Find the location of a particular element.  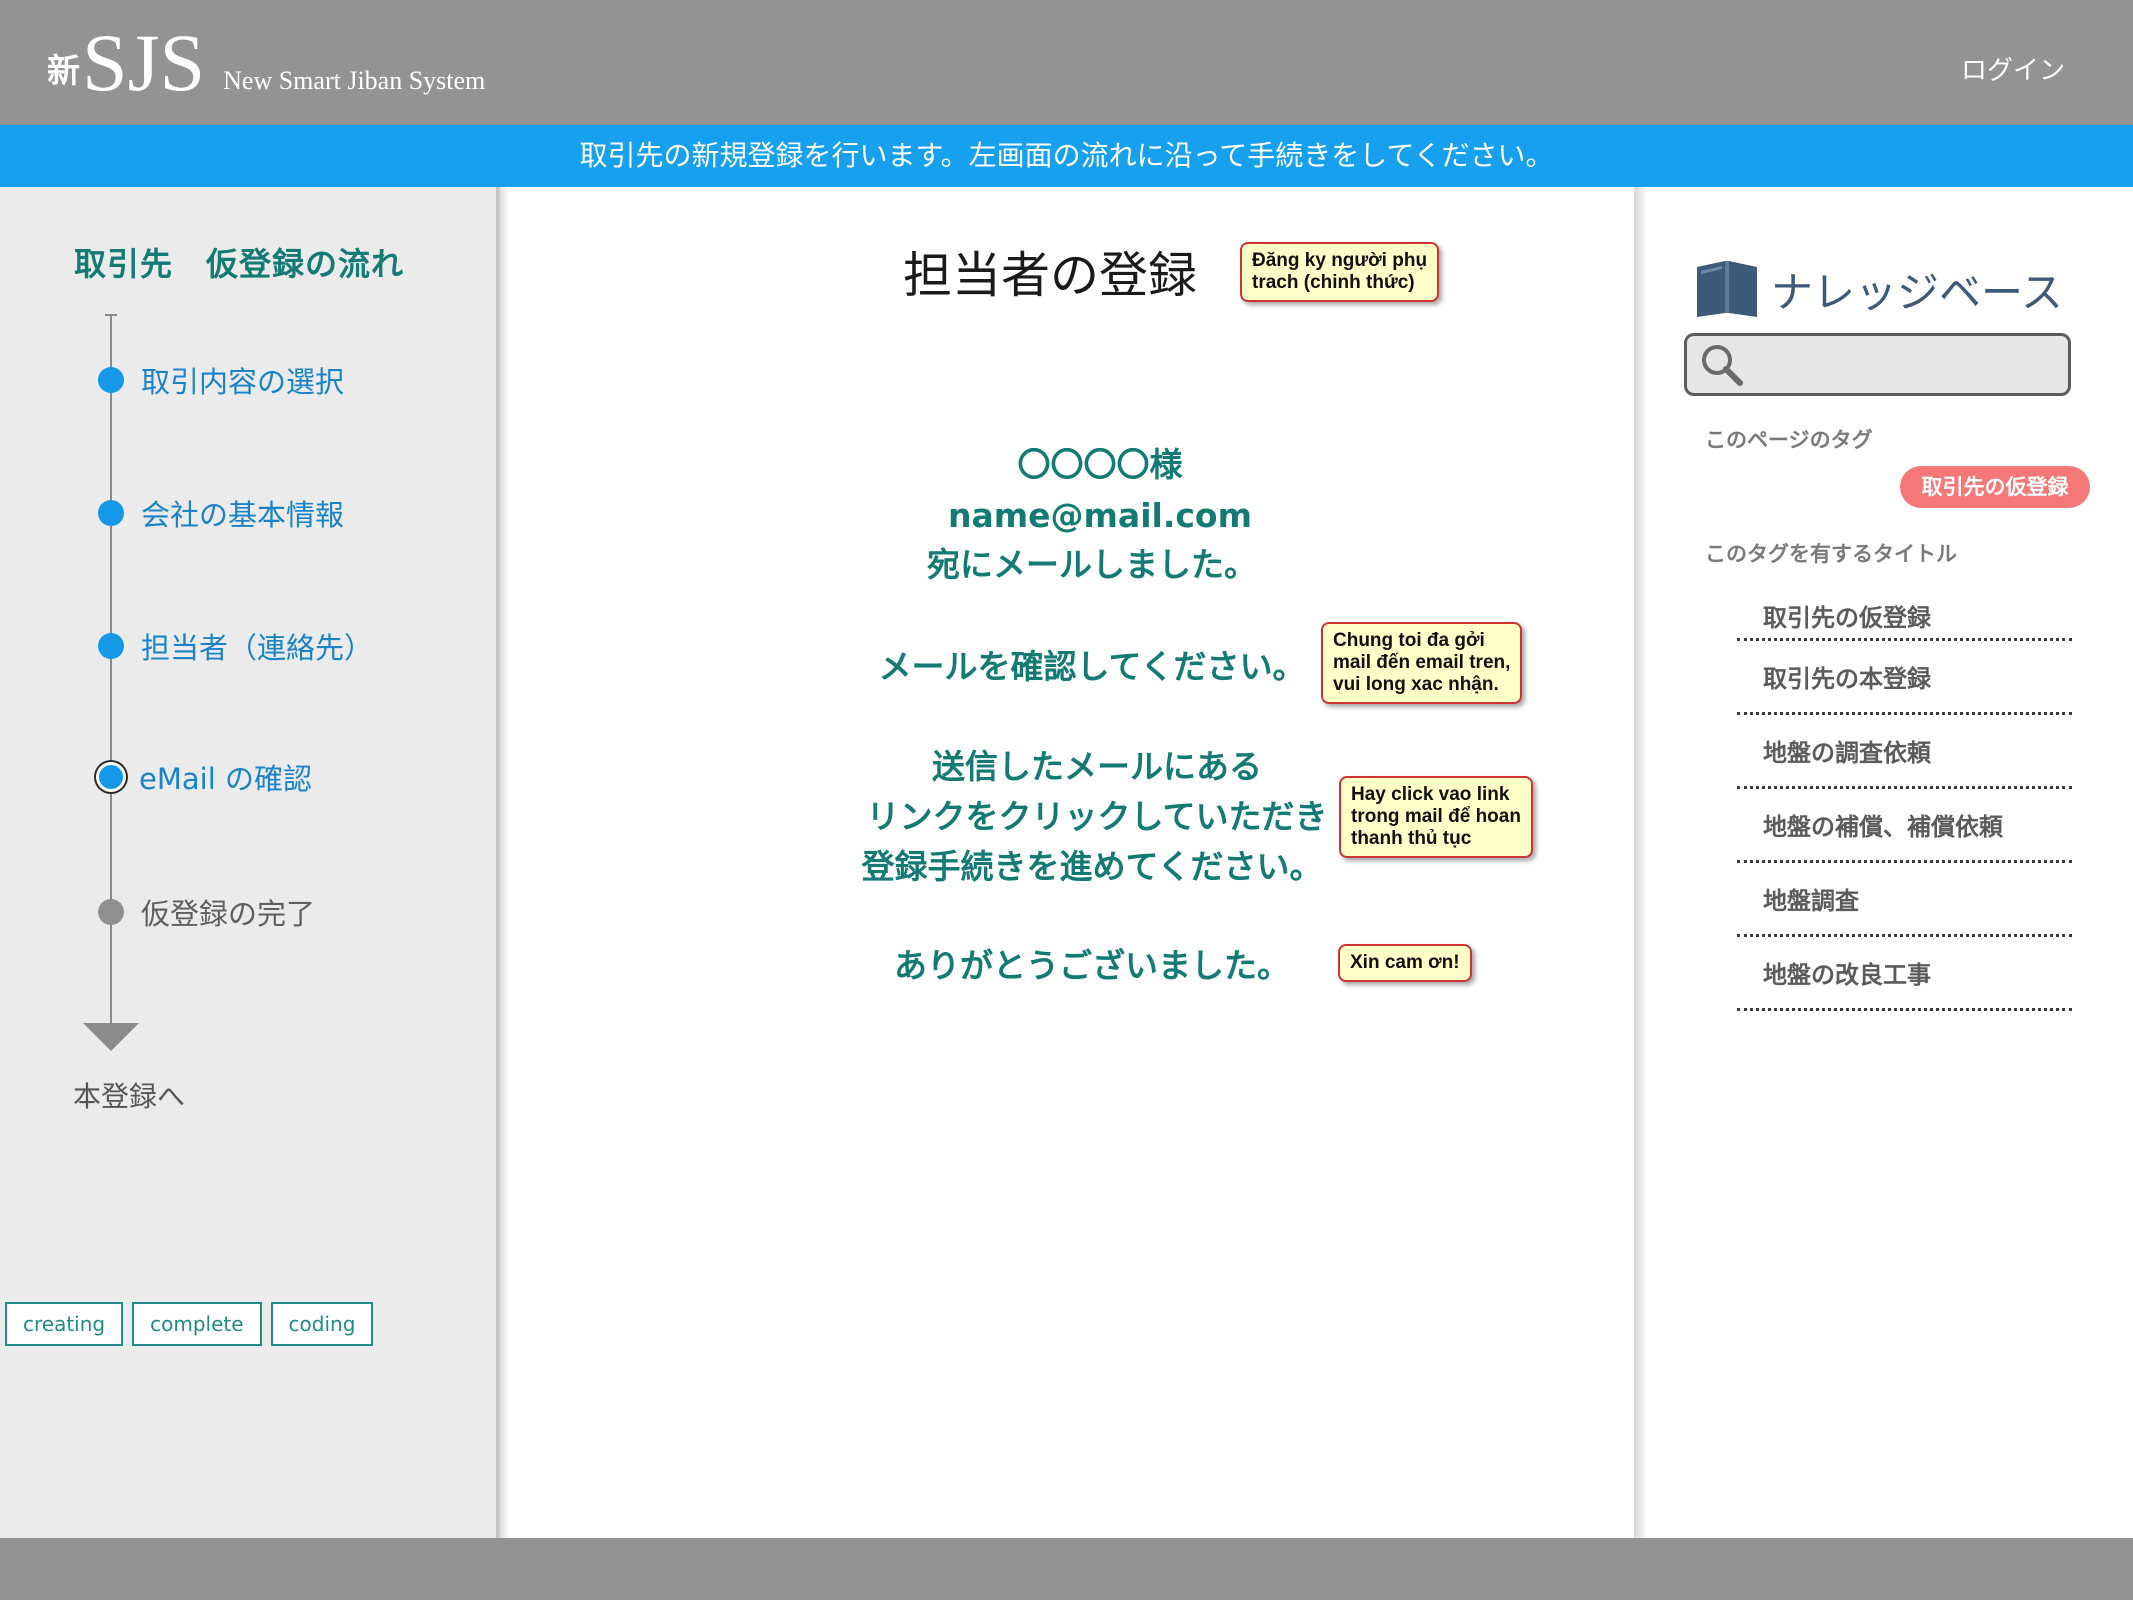

tagged-title-item: 取引先の仮登録 is located at coordinates (1904, 617).